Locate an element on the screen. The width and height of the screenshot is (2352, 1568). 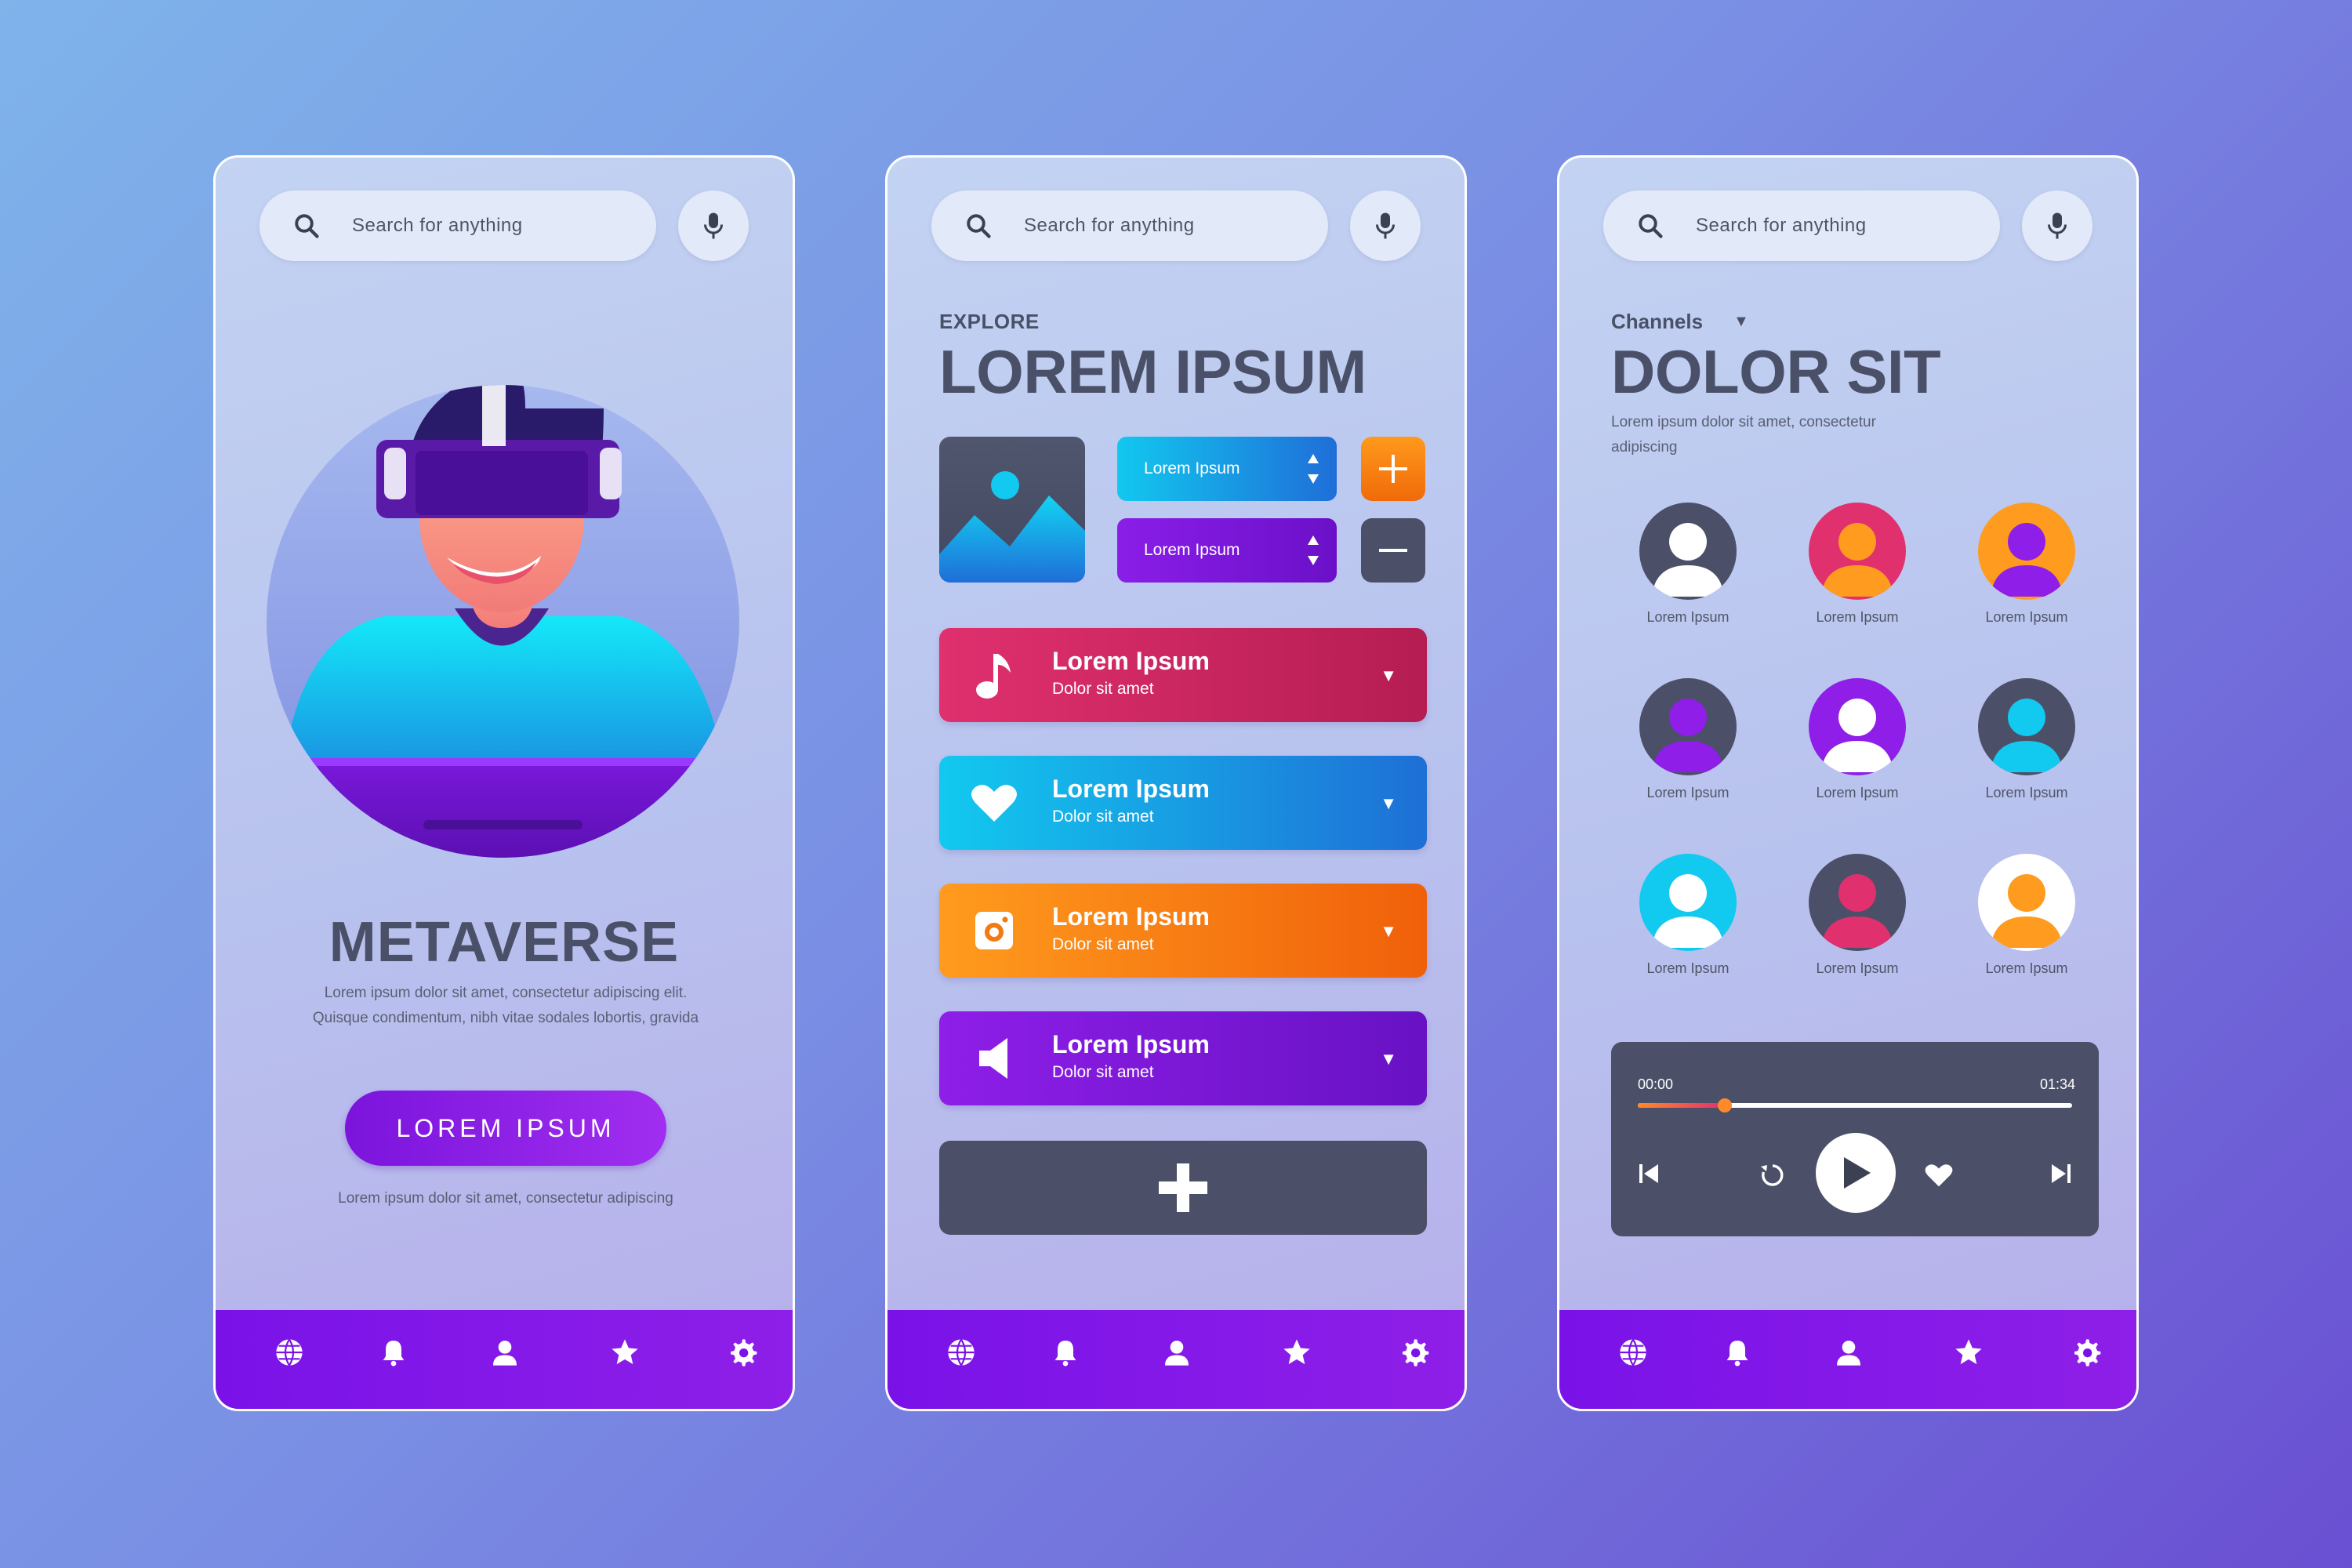
camera-icon is located at coordinates (994, 931).